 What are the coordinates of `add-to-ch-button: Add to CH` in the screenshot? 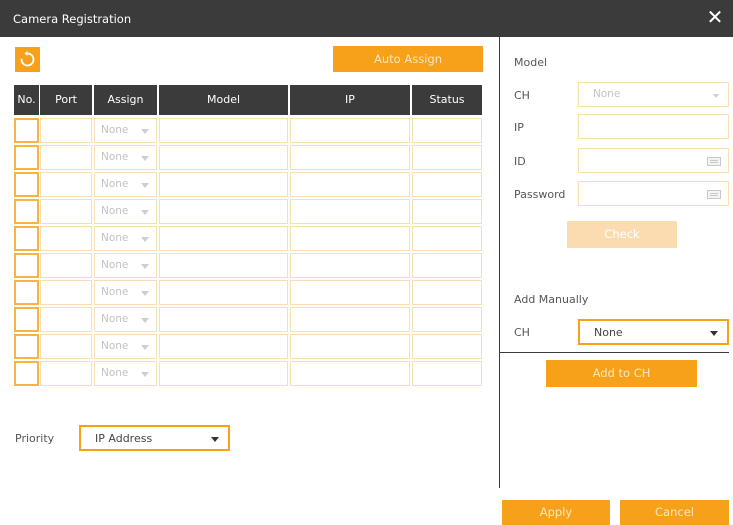 It's located at (621, 373).